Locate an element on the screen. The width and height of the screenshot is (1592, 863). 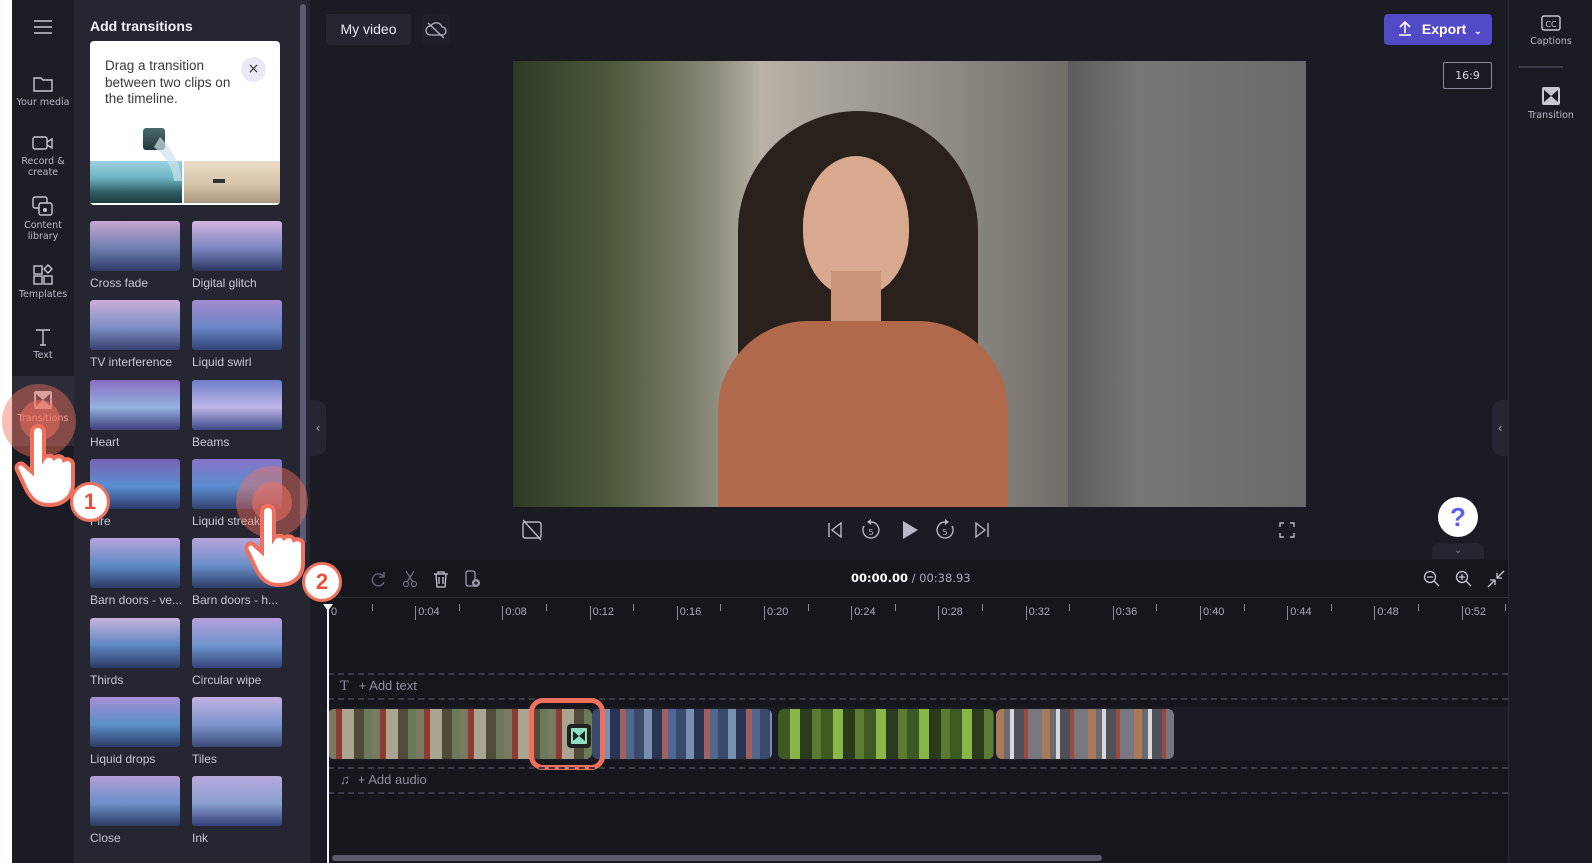
skip-to-start-button is located at coordinates (835, 532).